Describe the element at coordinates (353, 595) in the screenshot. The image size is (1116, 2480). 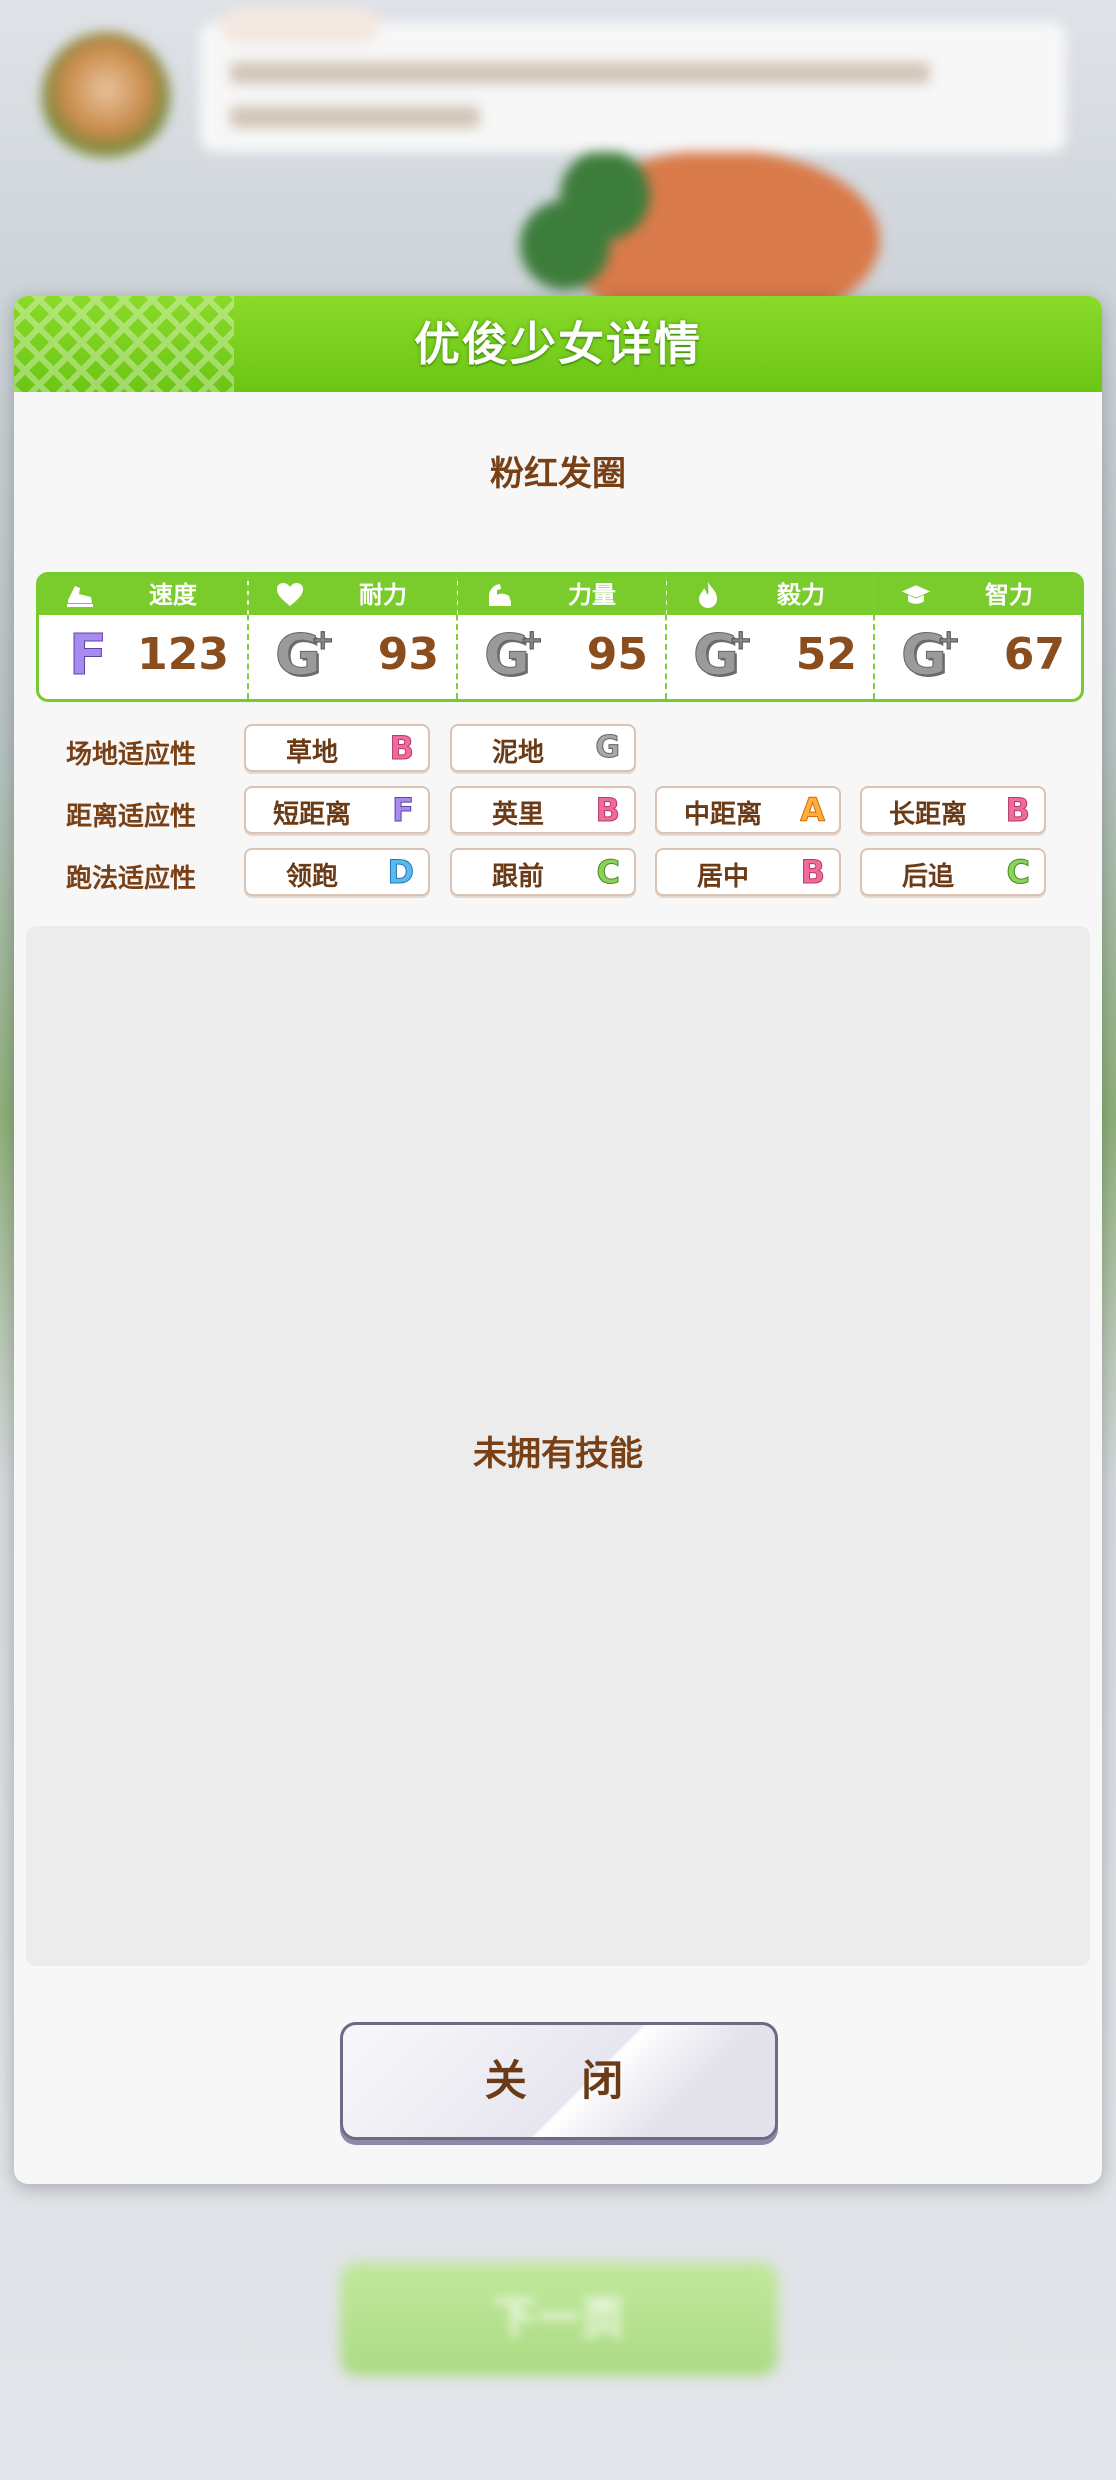
I see `stat-header: 耐力` at that location.